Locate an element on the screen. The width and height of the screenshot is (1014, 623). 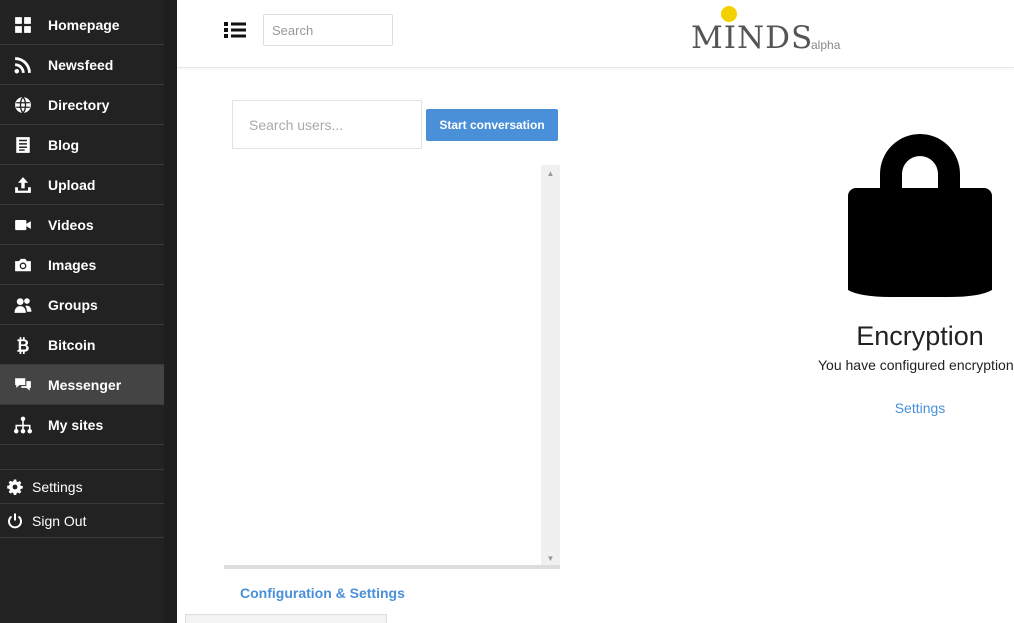
upload-icon is located at coordinates (24, 185).